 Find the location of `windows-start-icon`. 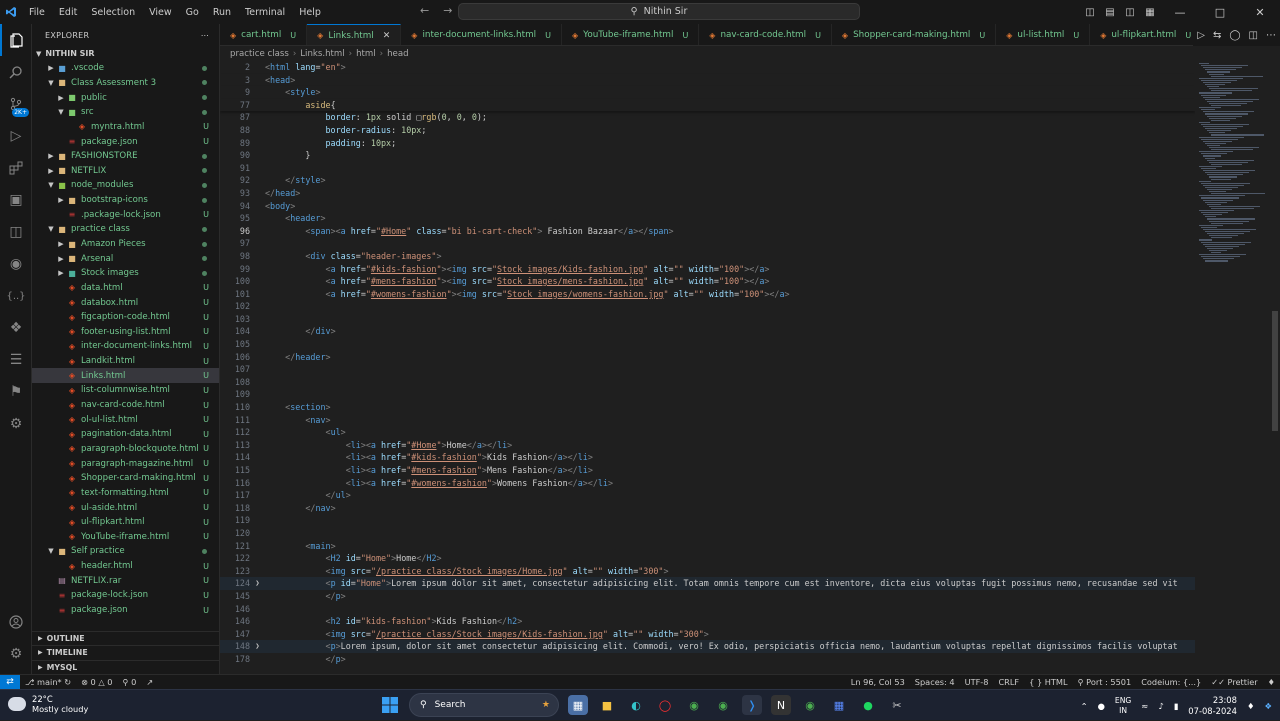

windows-start-icon is located at coordinates (390, 705).